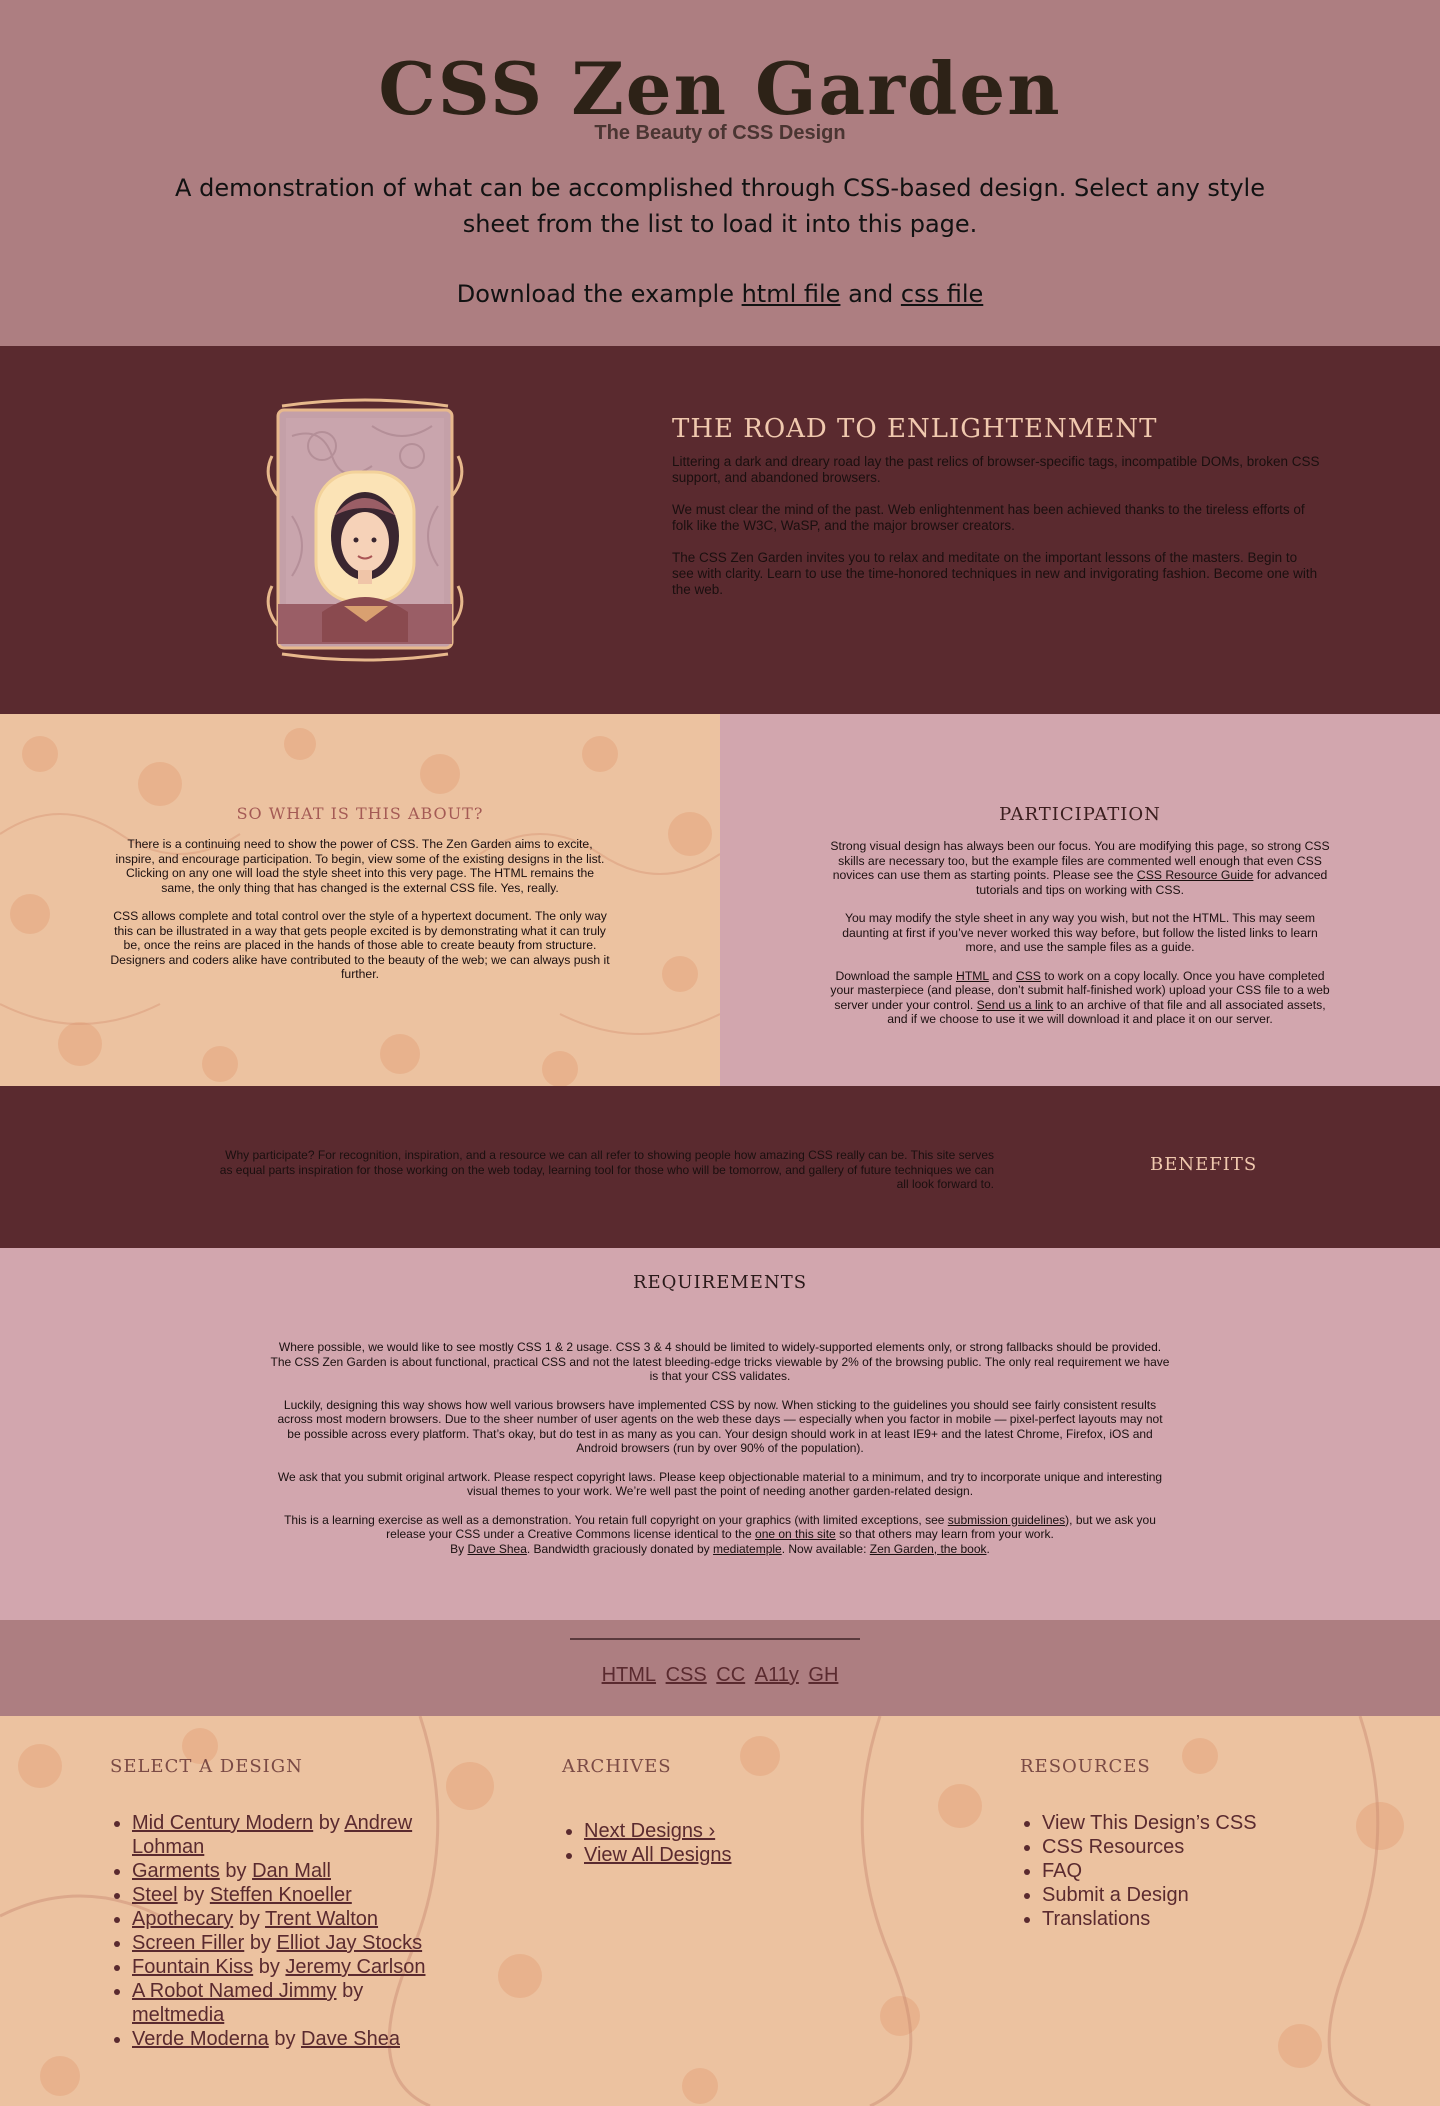 This screenshot has width=1440, height=2106. What do you see at coordinates (1085, 1766) in the screenshot?
I see `resources-title: Resources` at bounding box center [1085, 1766].